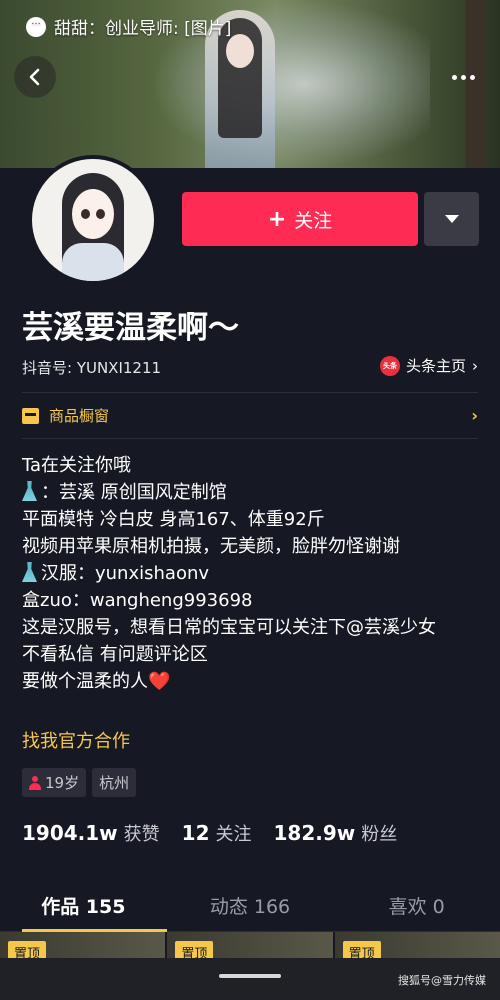  Describe the element at coordinates (250, 415) in the screenshot. I see `shop-window-row: 商品橱窗 ›` at that location.